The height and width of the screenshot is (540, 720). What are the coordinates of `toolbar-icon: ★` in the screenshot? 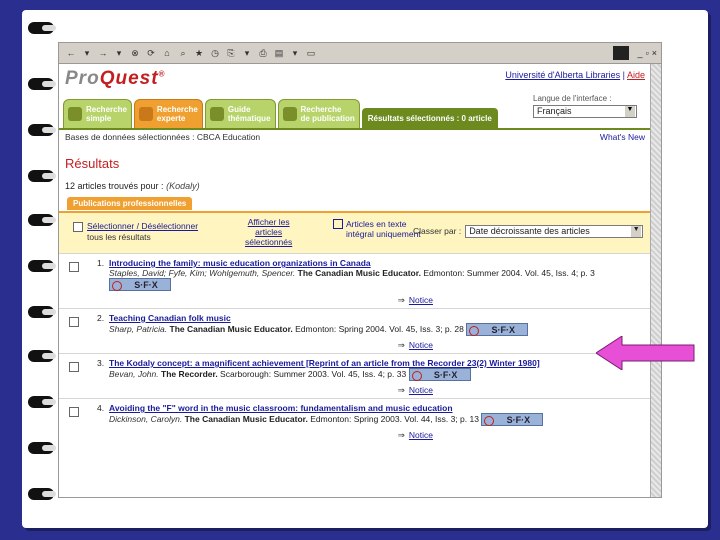 It's located at (199, 53).